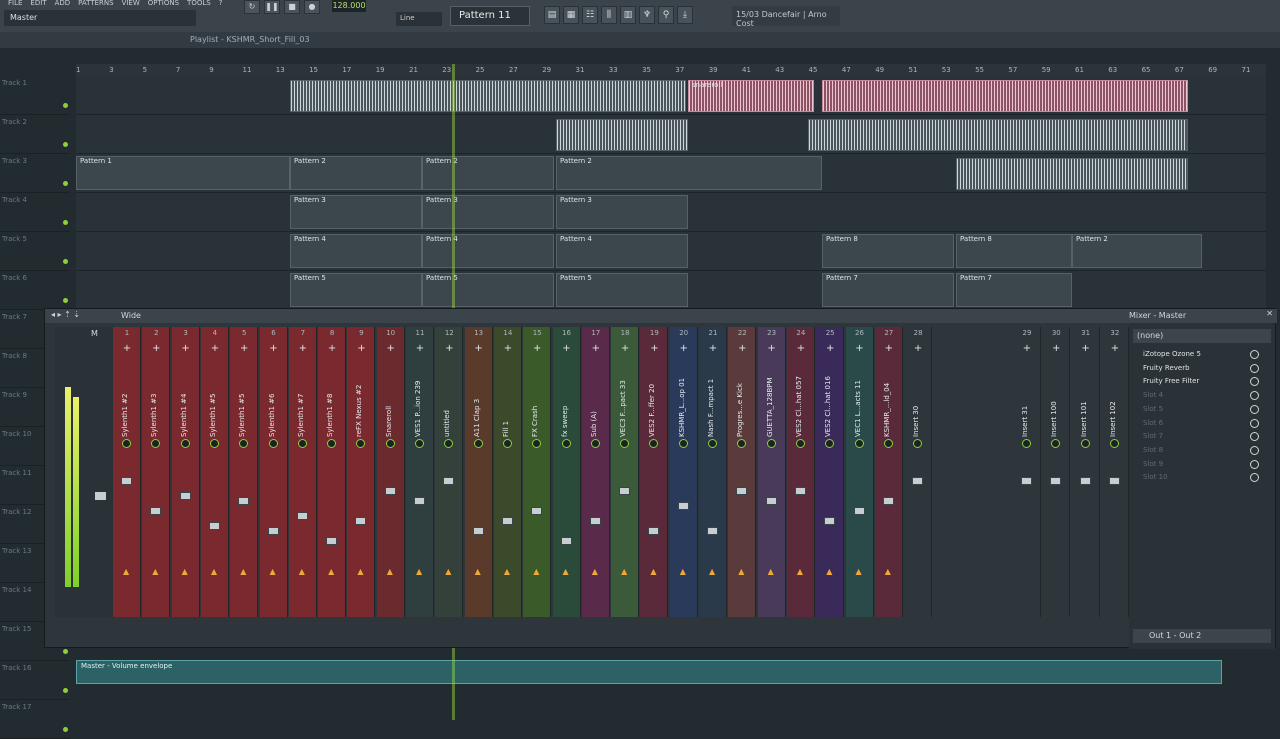  What do you see at coordinates (35, 251) in the screenshot?
I see `track-header: Track 5` at bounding box center [35, 251].